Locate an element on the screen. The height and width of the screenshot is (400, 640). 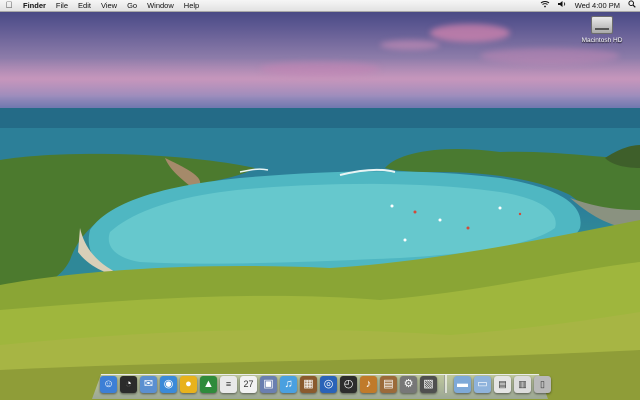
menu-view: View is located at coordinates (109, 5).